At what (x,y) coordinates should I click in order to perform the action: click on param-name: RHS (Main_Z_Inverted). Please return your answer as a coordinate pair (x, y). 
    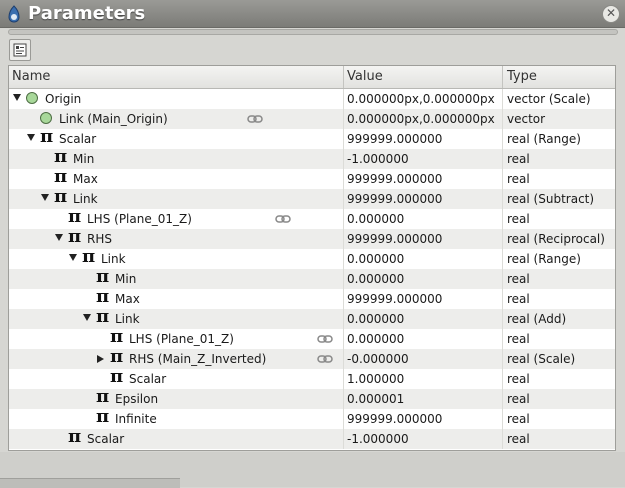
    Looking at the image, I should click on (198, 359).